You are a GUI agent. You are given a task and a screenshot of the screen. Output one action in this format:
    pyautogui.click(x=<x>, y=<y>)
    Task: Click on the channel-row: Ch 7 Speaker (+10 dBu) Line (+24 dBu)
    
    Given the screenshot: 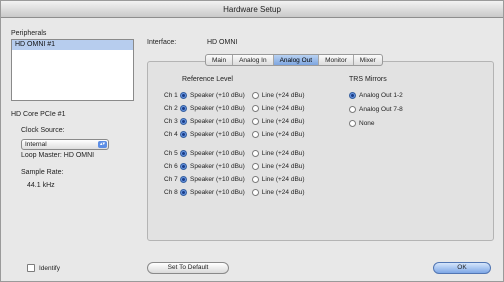 What is the action you would take?
    pyautogui.click(x=238, y=179)
    